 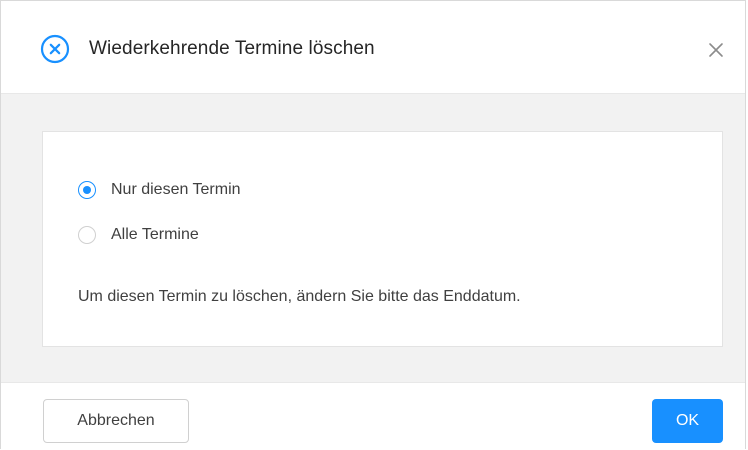 I want to click on radio-button-unchecked, so click(x=87, y=235).